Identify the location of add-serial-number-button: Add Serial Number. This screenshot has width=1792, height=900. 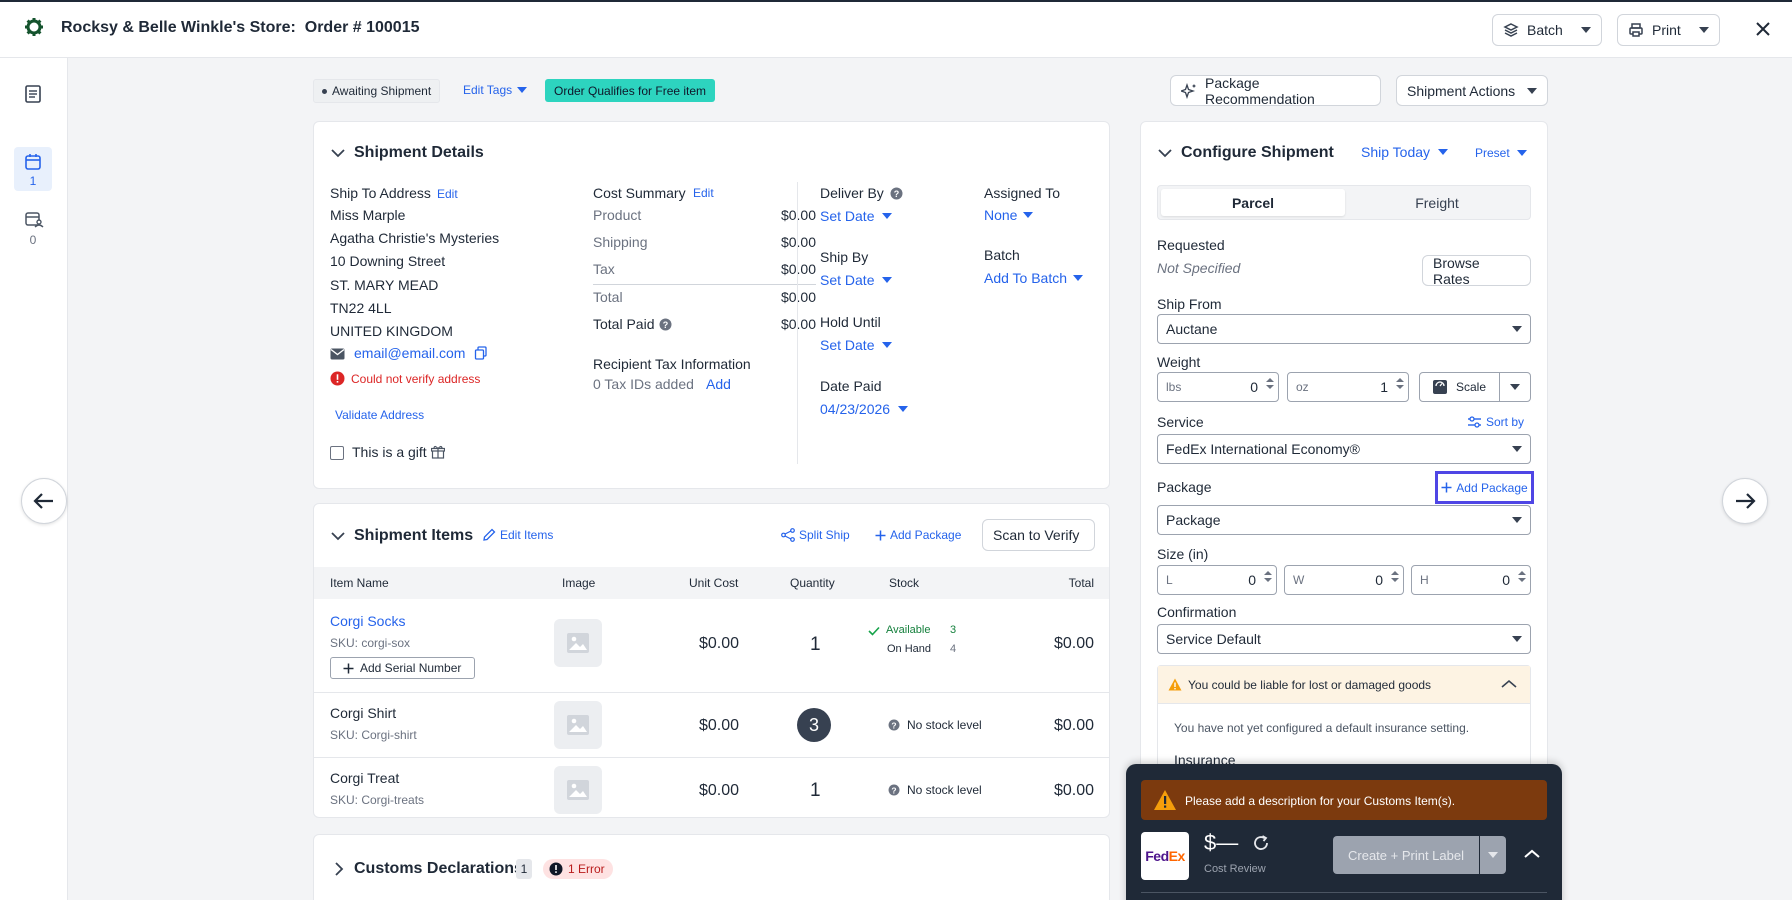
(402, 668).